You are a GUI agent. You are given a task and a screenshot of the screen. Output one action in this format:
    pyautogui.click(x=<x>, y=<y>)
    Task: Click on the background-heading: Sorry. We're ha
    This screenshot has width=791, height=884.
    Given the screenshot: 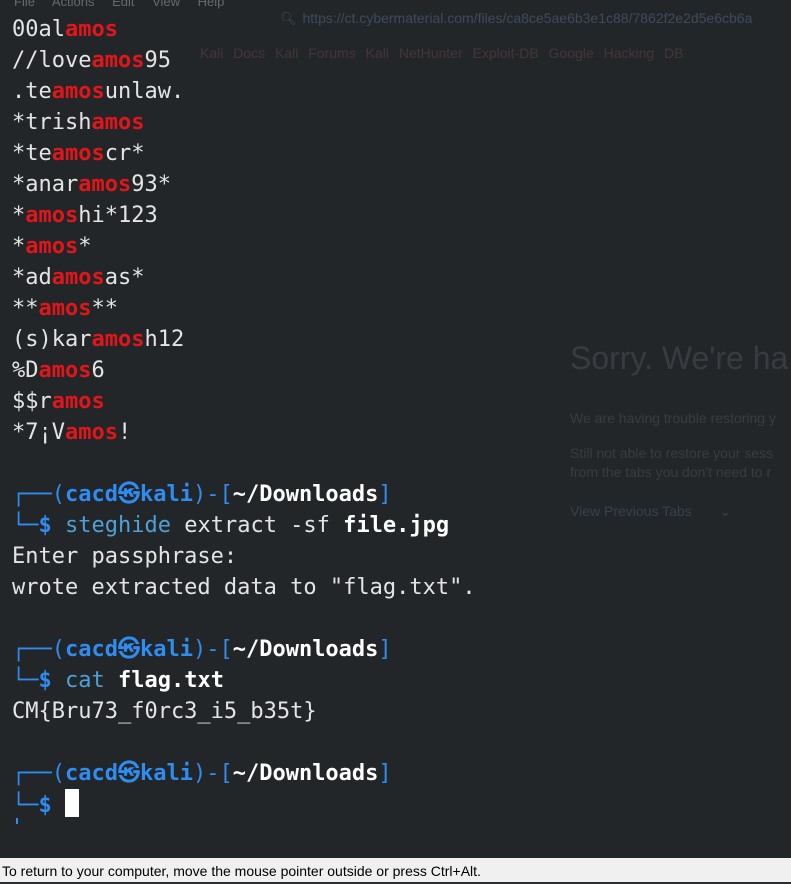 What is the action you would take?
    pyautogui.click(x=679, y=358)
    